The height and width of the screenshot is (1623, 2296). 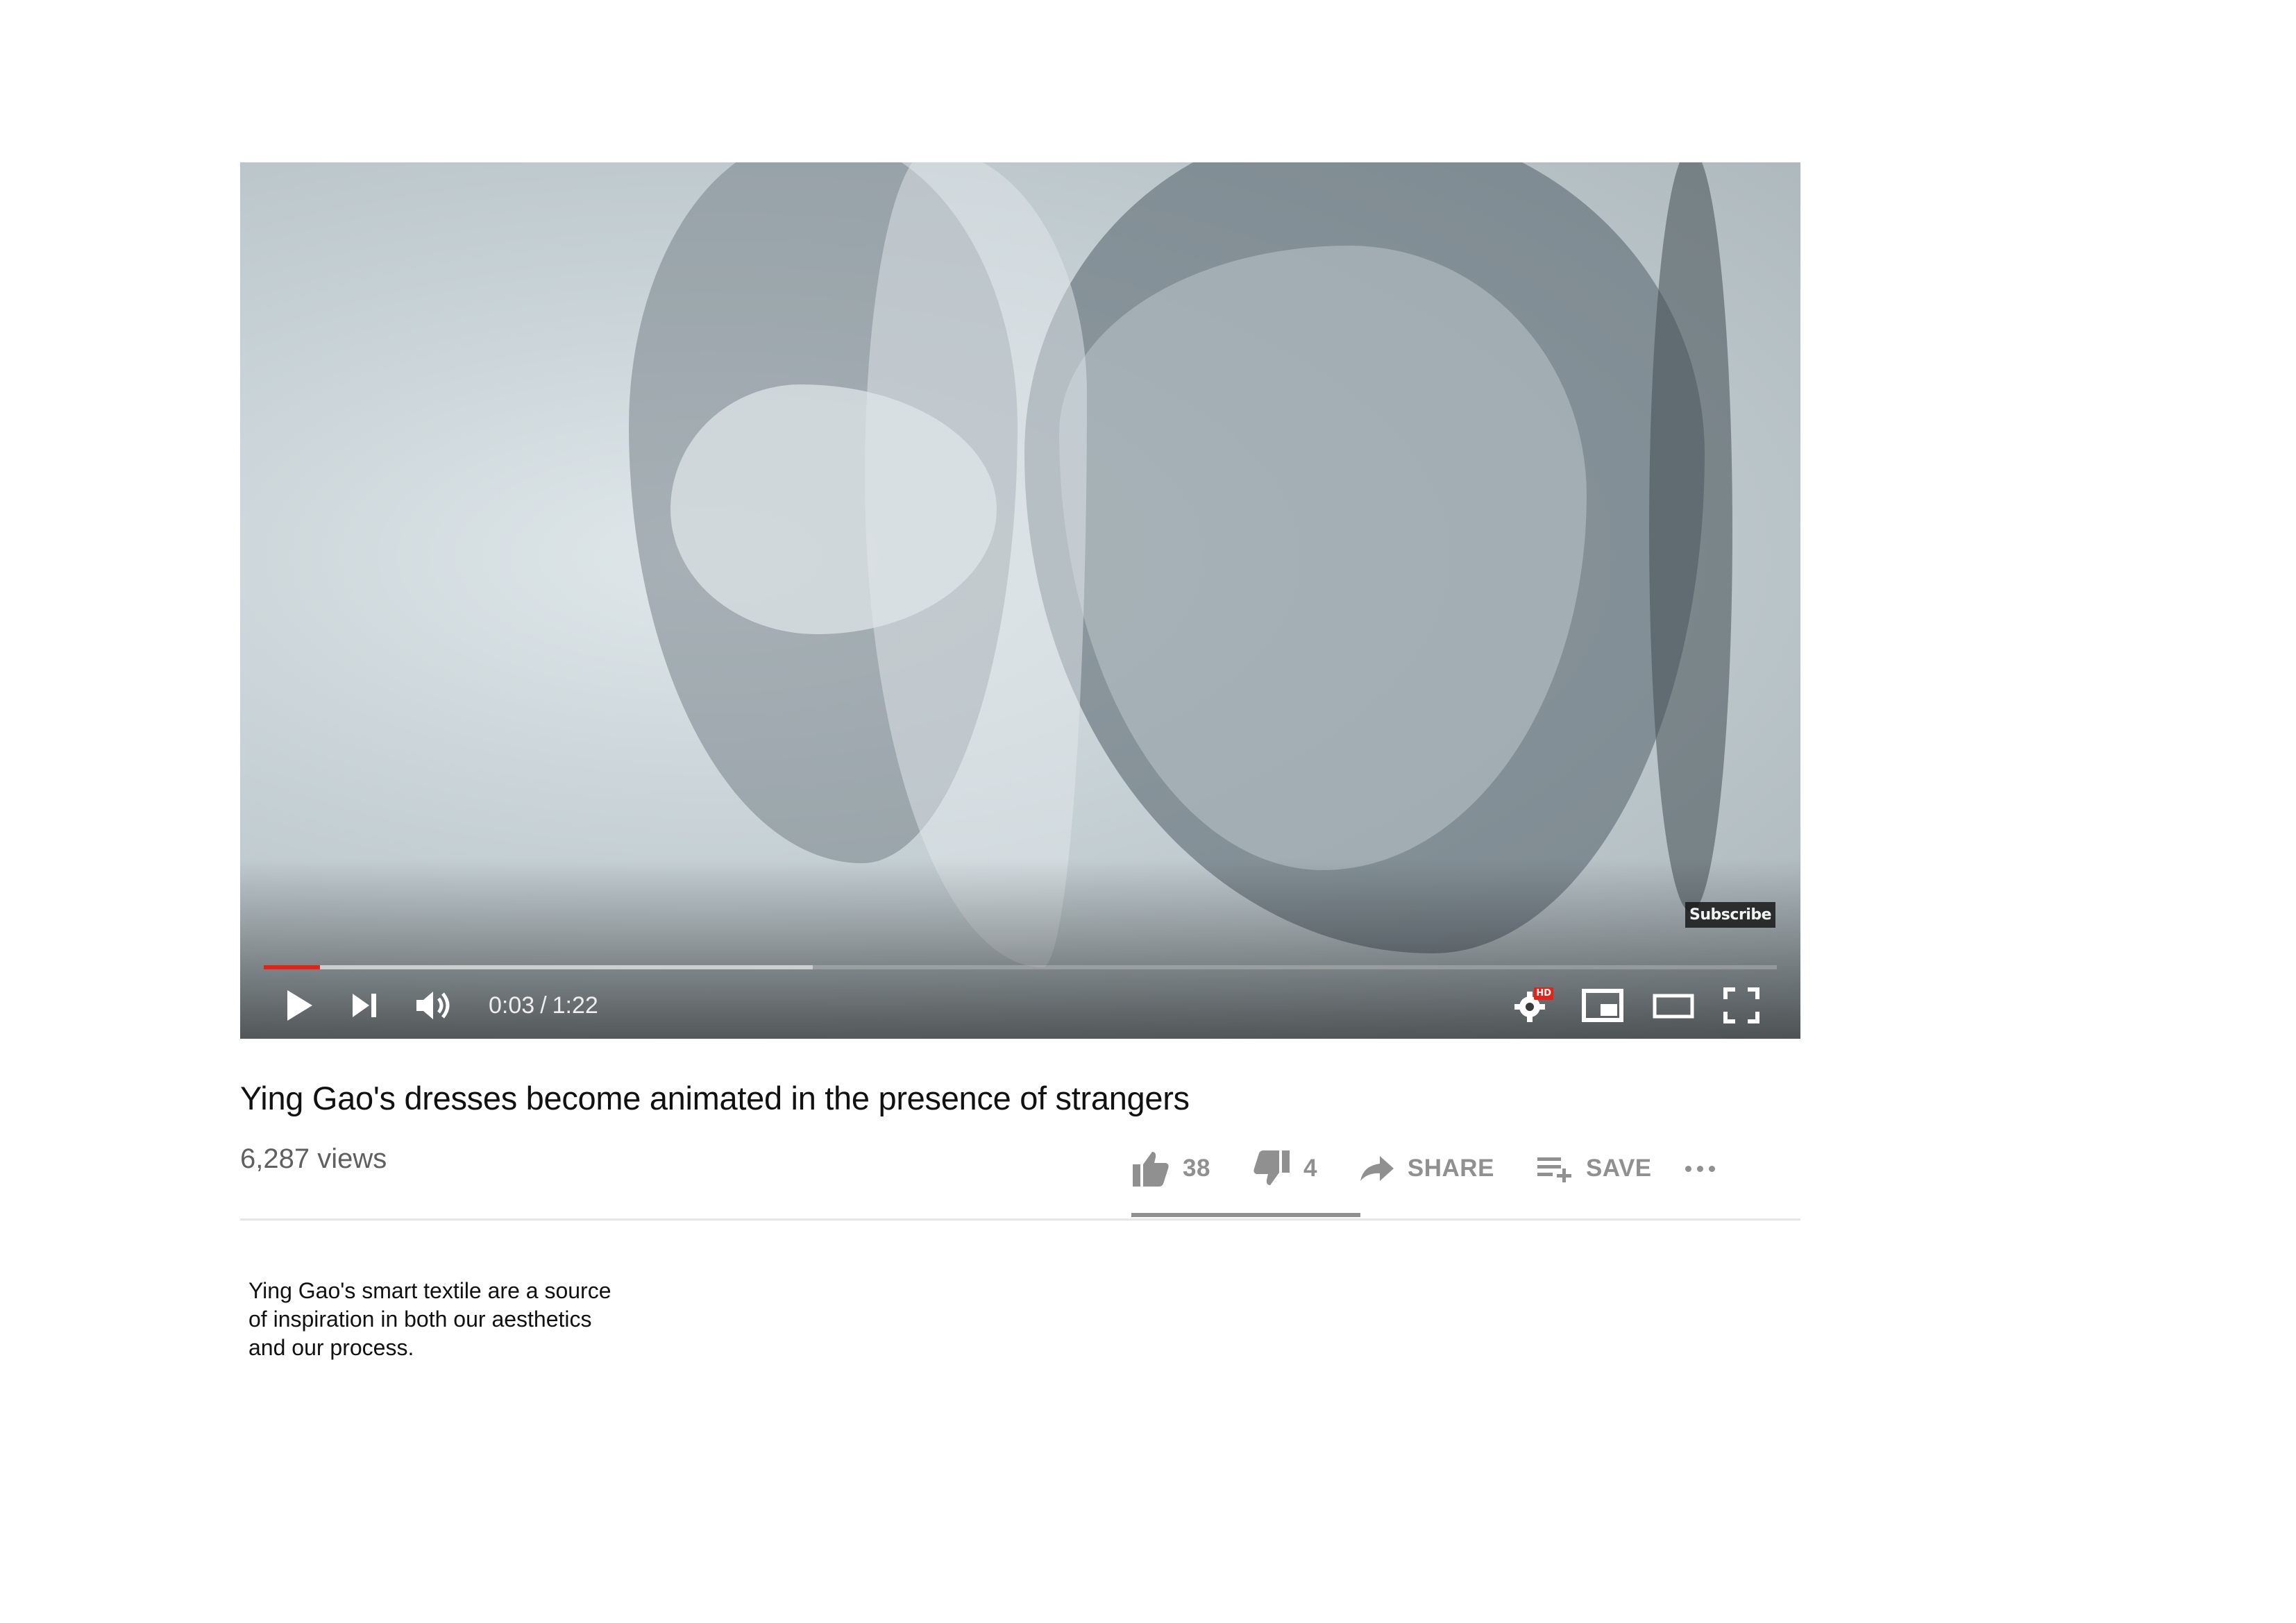 I want to click on dislike-count: 4, so click(x=1310, y=1168).